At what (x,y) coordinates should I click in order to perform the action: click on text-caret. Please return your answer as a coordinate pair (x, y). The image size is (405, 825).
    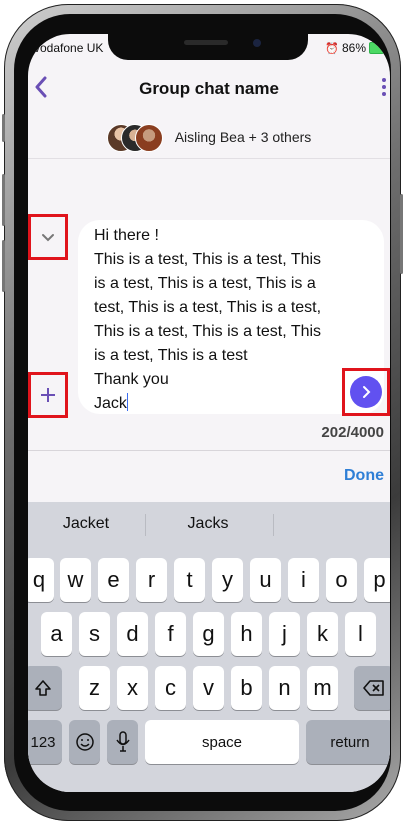
    Looking at the image, I should click on (127, 402).